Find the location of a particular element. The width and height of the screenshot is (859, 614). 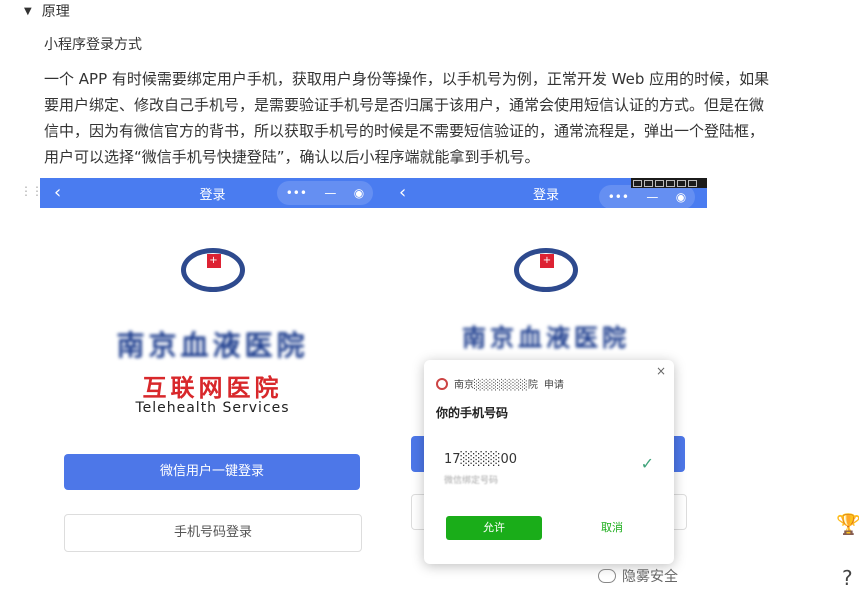

navbar-left: ‹ 登录 ••• — ◉ is located at coordinates (212, 193).